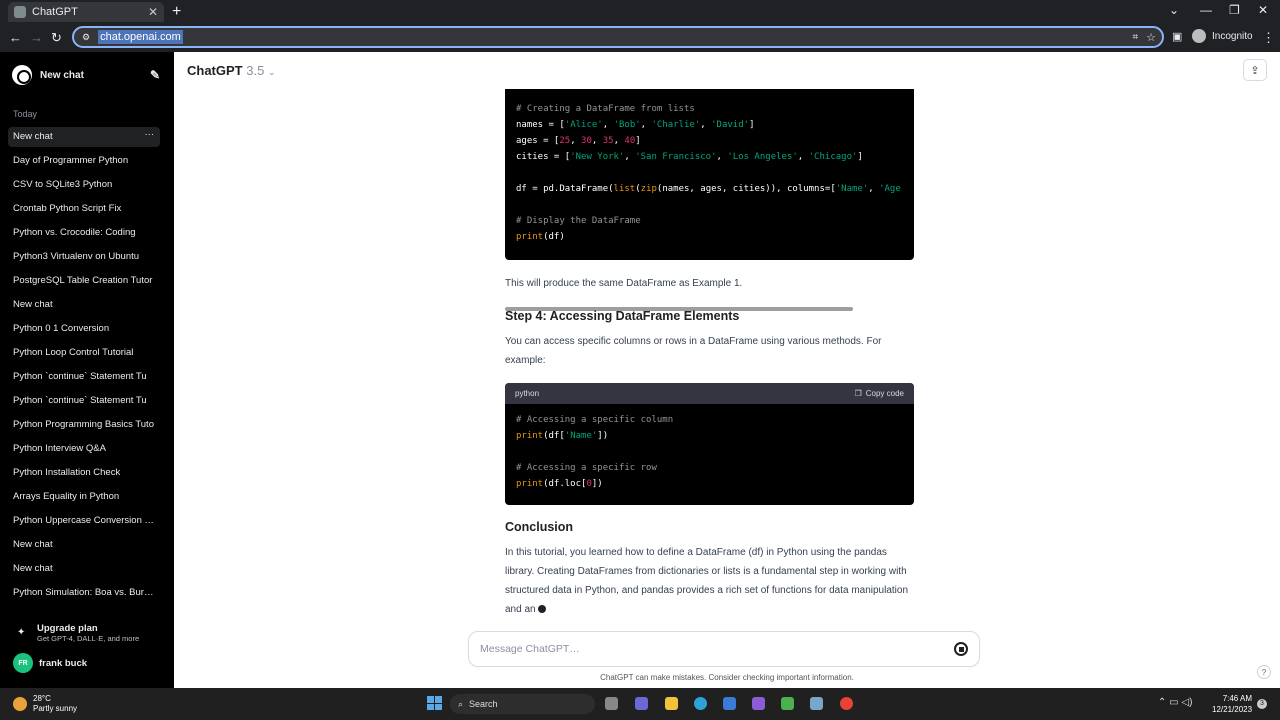  Describe the element at coordinates (1232, 704) in the screenshot. I see `clock: 7:46 AM 12/21/2023` at that location.